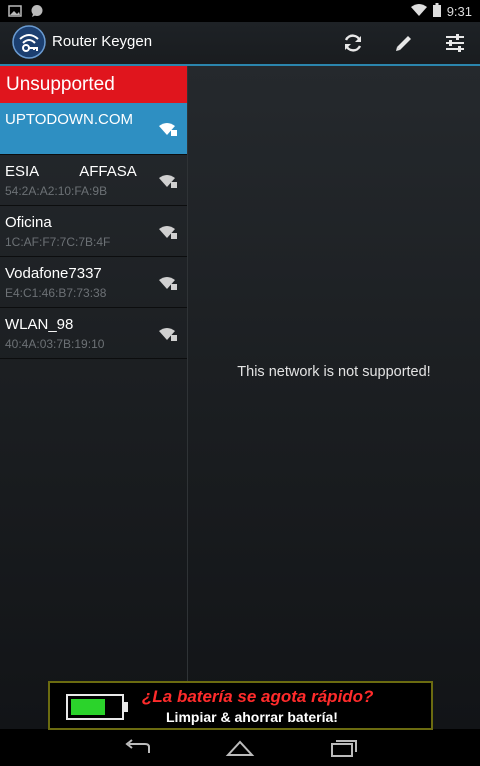 This screenshot has height=766, width=480. I want to click on not-supported-message: This network is not supported!, so click(334, 372).